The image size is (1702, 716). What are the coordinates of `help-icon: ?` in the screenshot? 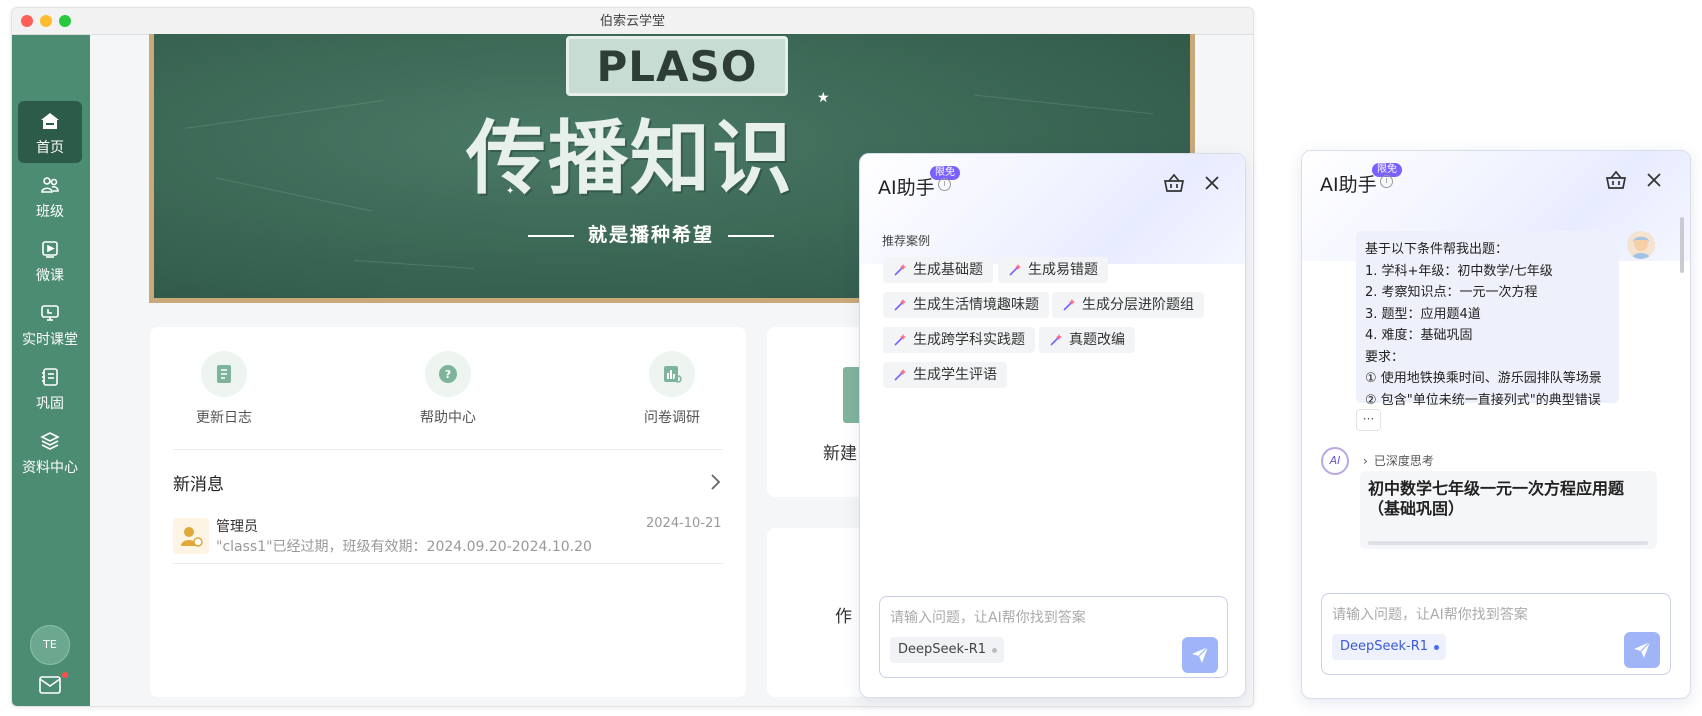 It's located at (448, 374).